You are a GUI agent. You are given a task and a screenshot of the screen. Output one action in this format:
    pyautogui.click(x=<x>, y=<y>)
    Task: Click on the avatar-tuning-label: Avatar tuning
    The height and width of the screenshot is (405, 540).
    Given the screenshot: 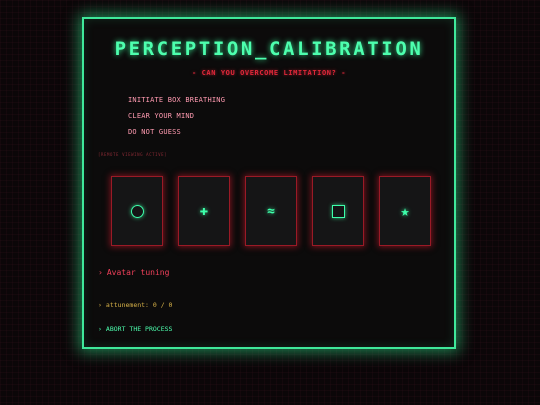 What is the action you would take?
    pyautogui.click(x=138, y=272)
    